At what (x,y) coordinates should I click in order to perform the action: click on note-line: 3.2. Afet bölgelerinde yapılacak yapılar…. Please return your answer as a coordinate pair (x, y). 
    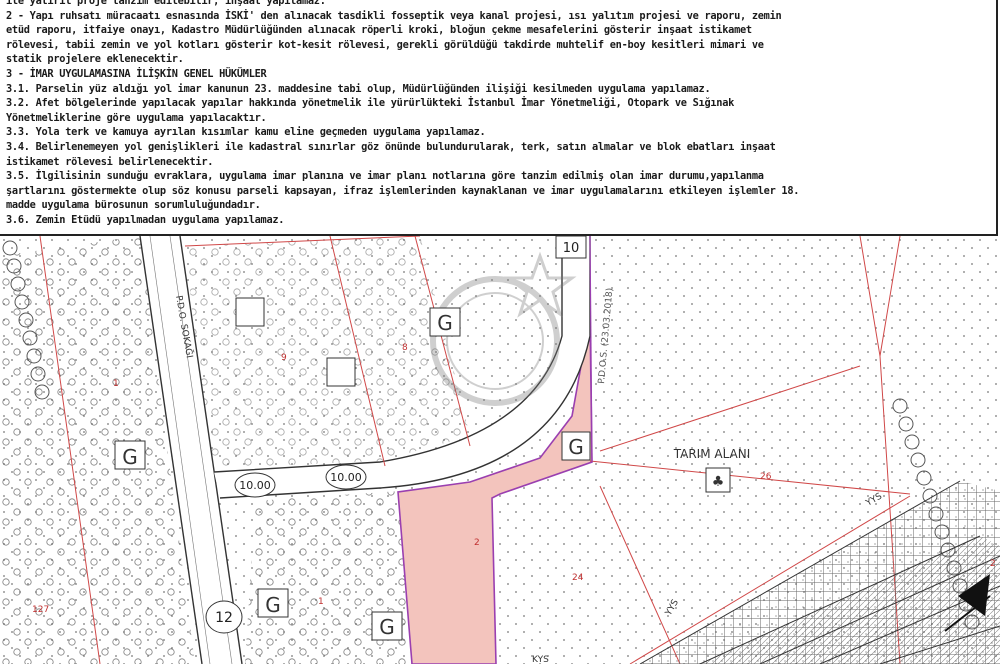
    Looking at the image, I should click on (370, 103).